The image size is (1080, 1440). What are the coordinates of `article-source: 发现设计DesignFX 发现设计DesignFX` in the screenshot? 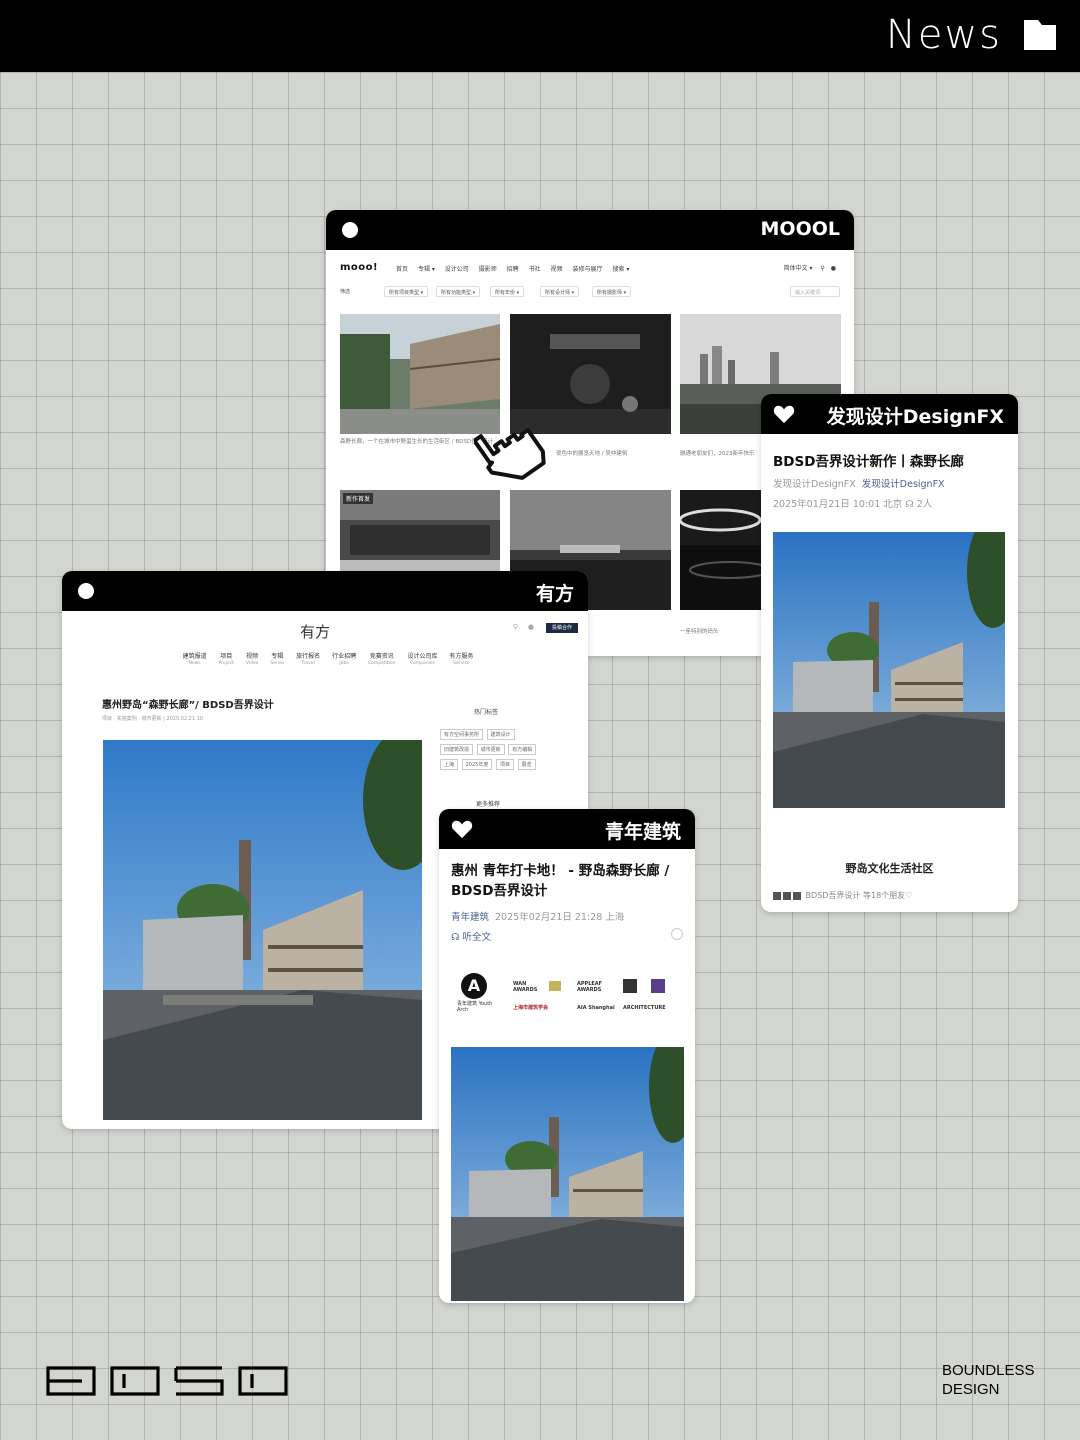 It's located at (859, 483).